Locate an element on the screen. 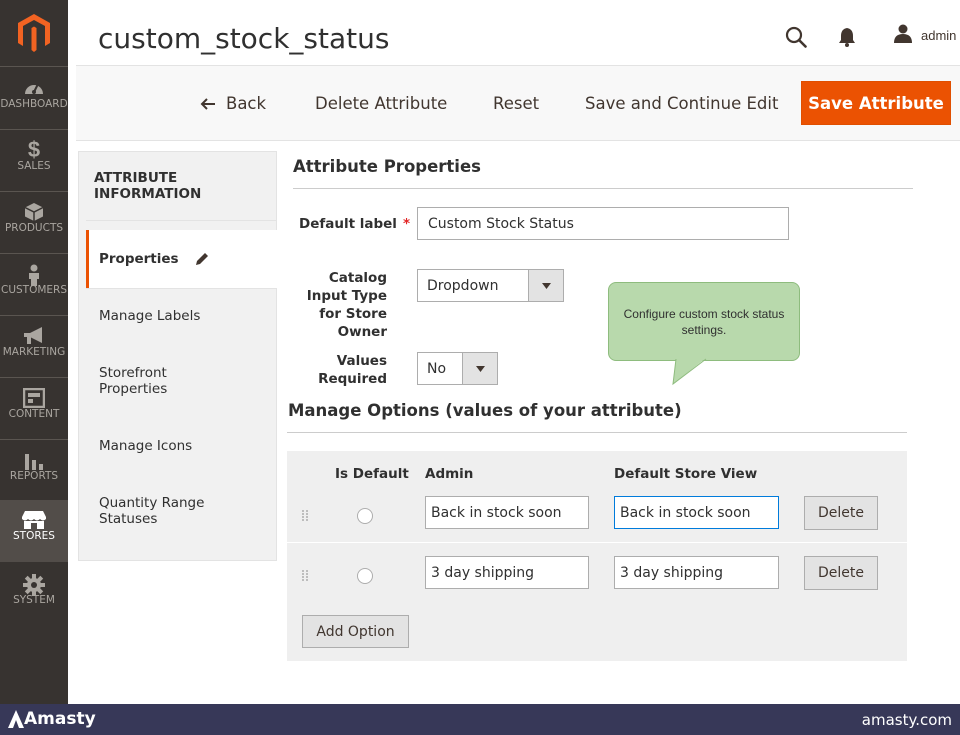 The image size is (960, 735). person-icon is located at coordinates (34, 270).